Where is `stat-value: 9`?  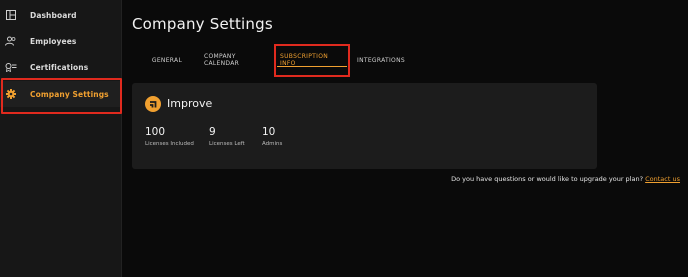
stat-value: 9 is located at coordinates (212, 132).